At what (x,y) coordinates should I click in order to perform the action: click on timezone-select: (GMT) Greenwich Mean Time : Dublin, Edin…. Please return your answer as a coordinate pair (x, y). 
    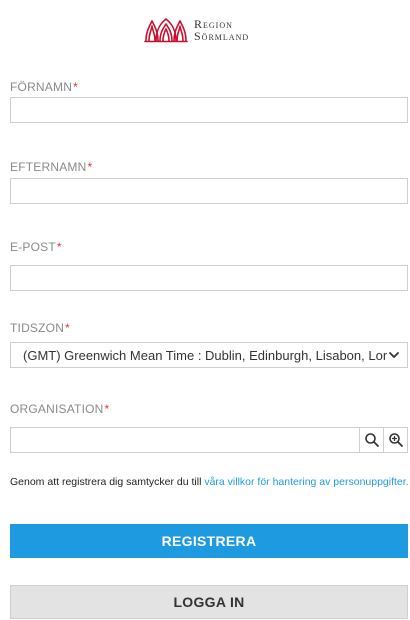
    Looking at the image, I should click on (209, 355).